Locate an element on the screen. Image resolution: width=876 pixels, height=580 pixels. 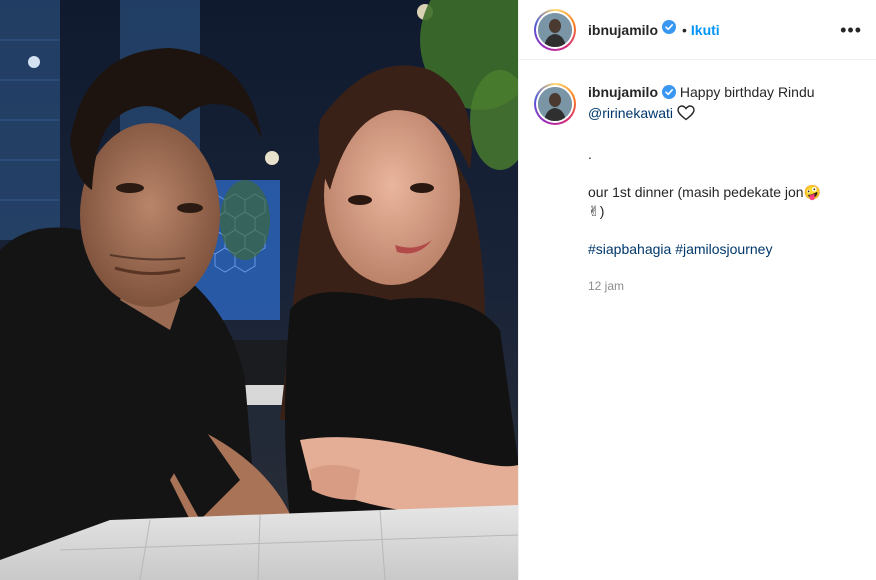
avatar is located at coordinates (555, 29).